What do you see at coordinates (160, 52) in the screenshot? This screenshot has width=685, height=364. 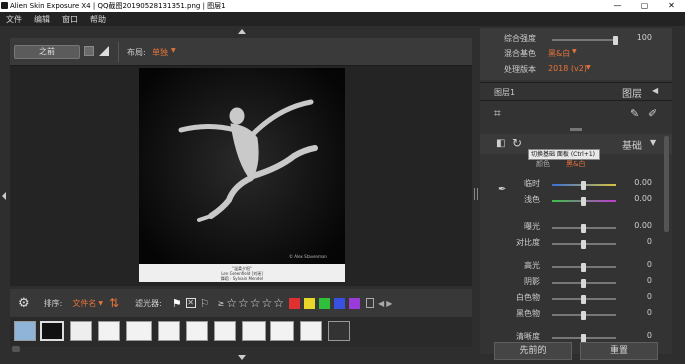 I see `layout-dropdown: 单独` at bounding box center [160, 52].